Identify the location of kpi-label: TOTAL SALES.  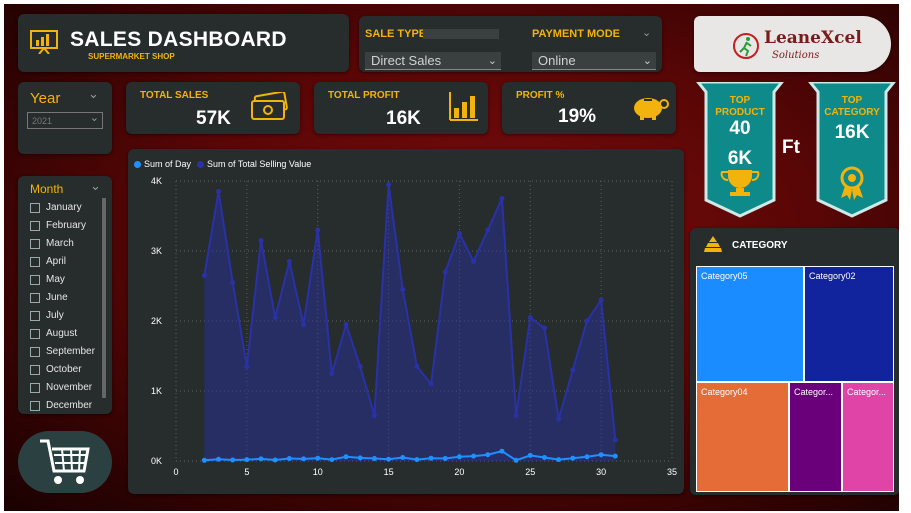
(174, 95).